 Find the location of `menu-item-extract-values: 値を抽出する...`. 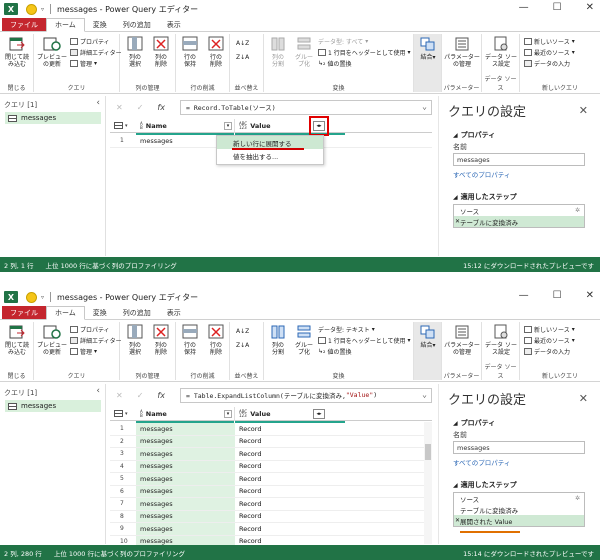

menu-item-extract-values: 値を抽出する... is located at coordinates (270, 155).